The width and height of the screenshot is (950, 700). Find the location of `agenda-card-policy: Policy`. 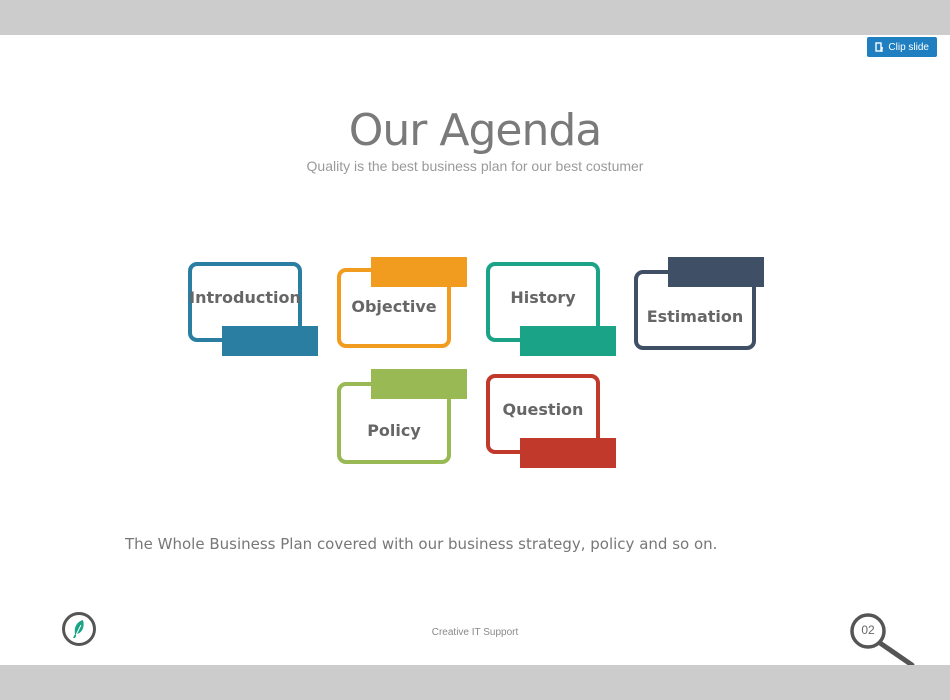

agenda-card-policy: Policy is located at coordinates (402, 419).